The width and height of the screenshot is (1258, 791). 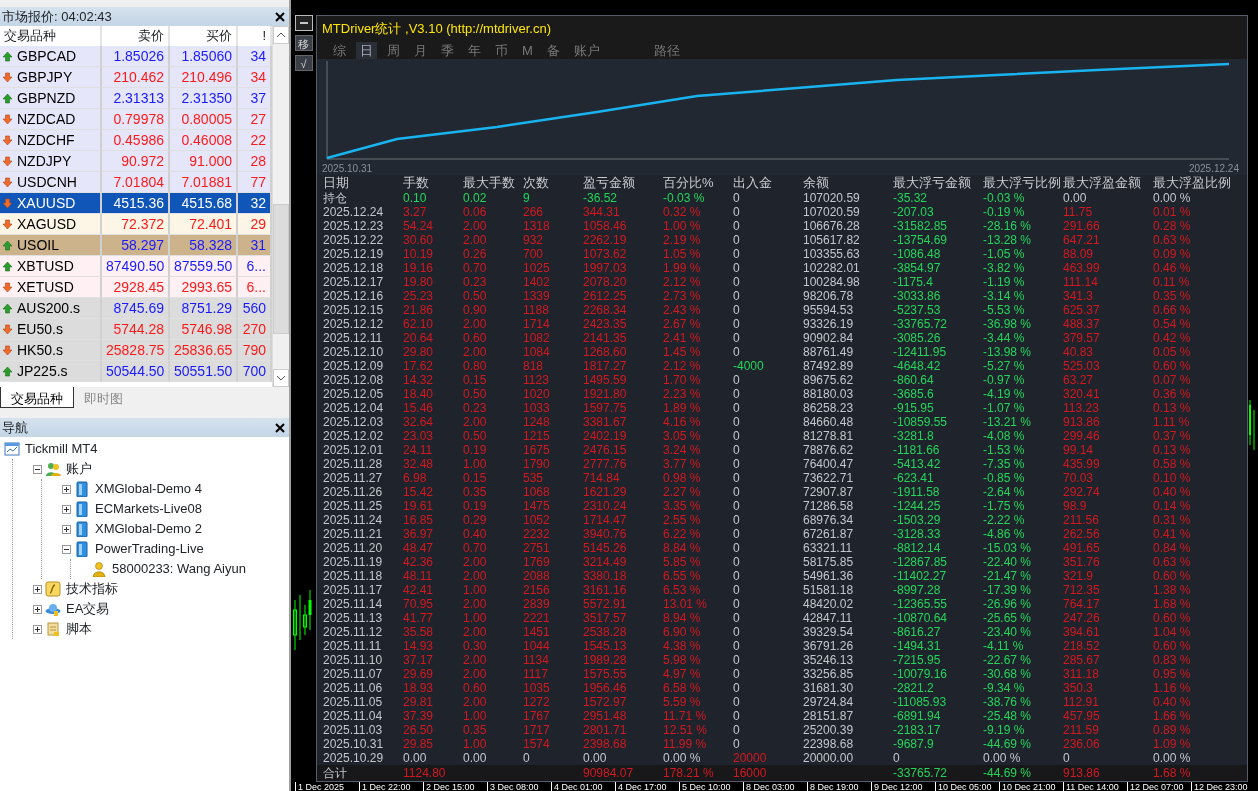 What do you see at coordinates (51, 350) in the screenshot?
I see `symbol-cell: HK50.s` at bounding box center [51, 350].